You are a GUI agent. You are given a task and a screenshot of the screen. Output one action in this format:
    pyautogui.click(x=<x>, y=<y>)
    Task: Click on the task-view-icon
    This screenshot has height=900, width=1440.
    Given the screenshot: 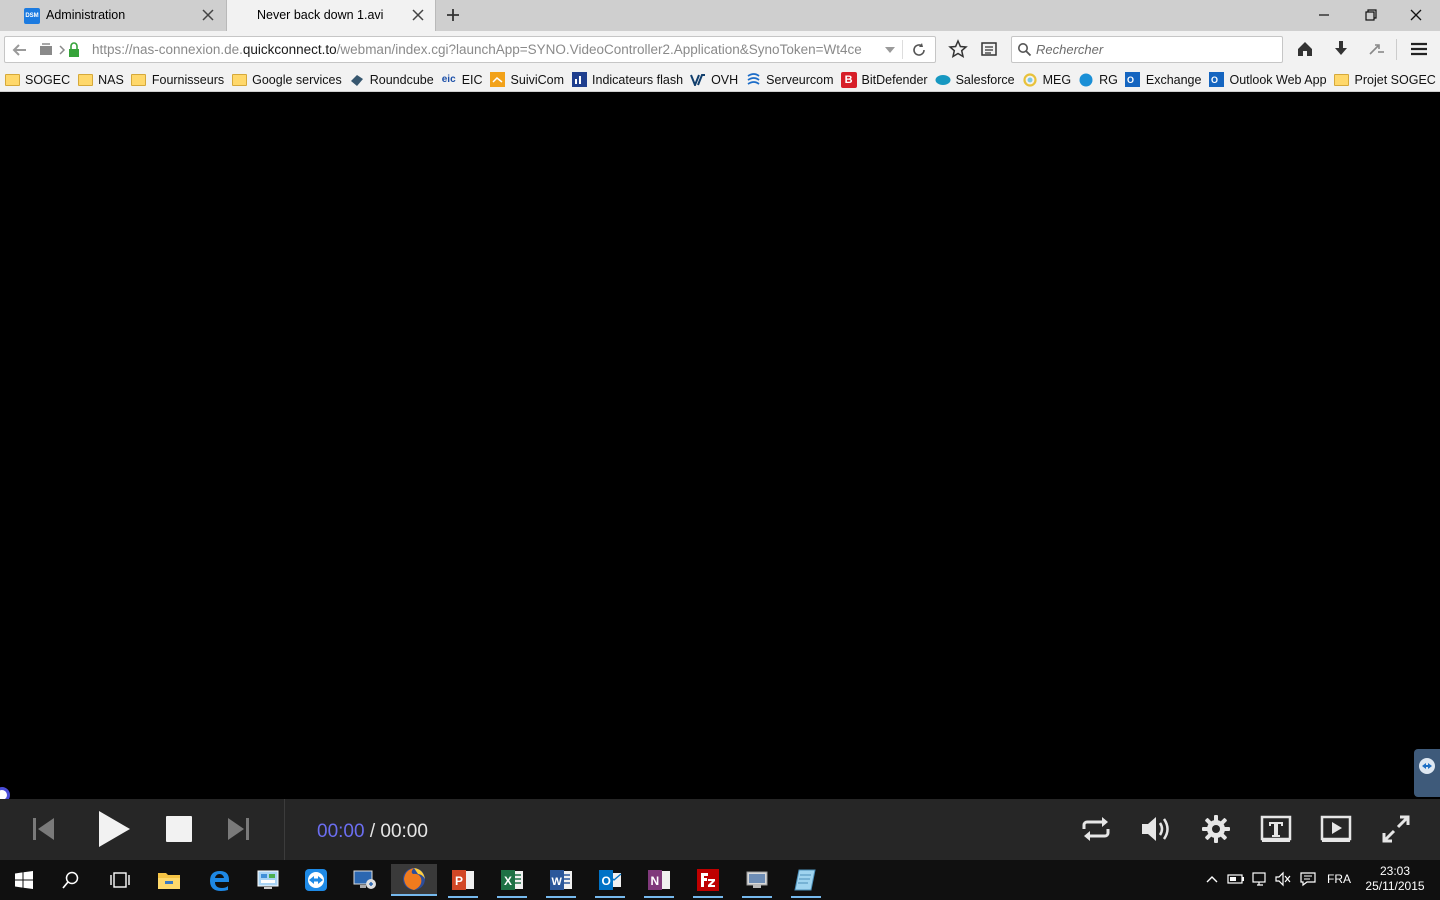 What is the action you would take?
    pyautogui.click(x=120, y=880)
    